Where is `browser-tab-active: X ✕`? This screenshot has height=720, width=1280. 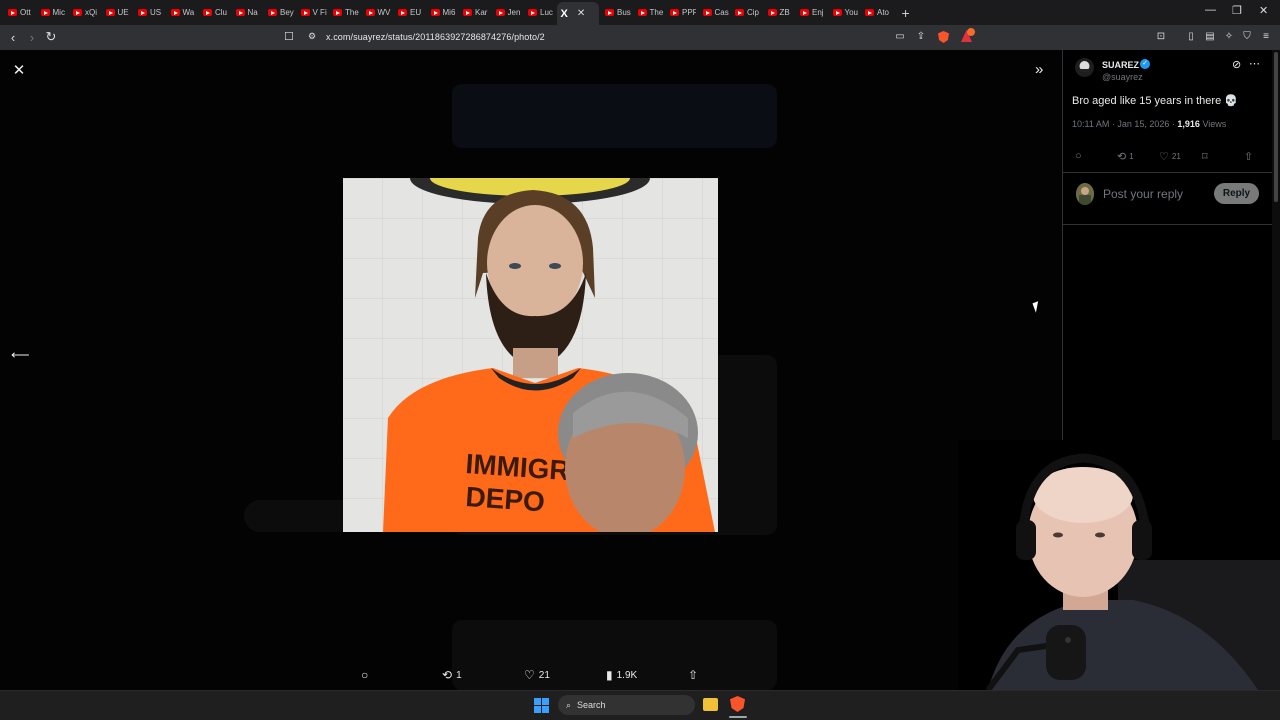
browser-tab-active: X ✕ is located at coordinates (577, 13).